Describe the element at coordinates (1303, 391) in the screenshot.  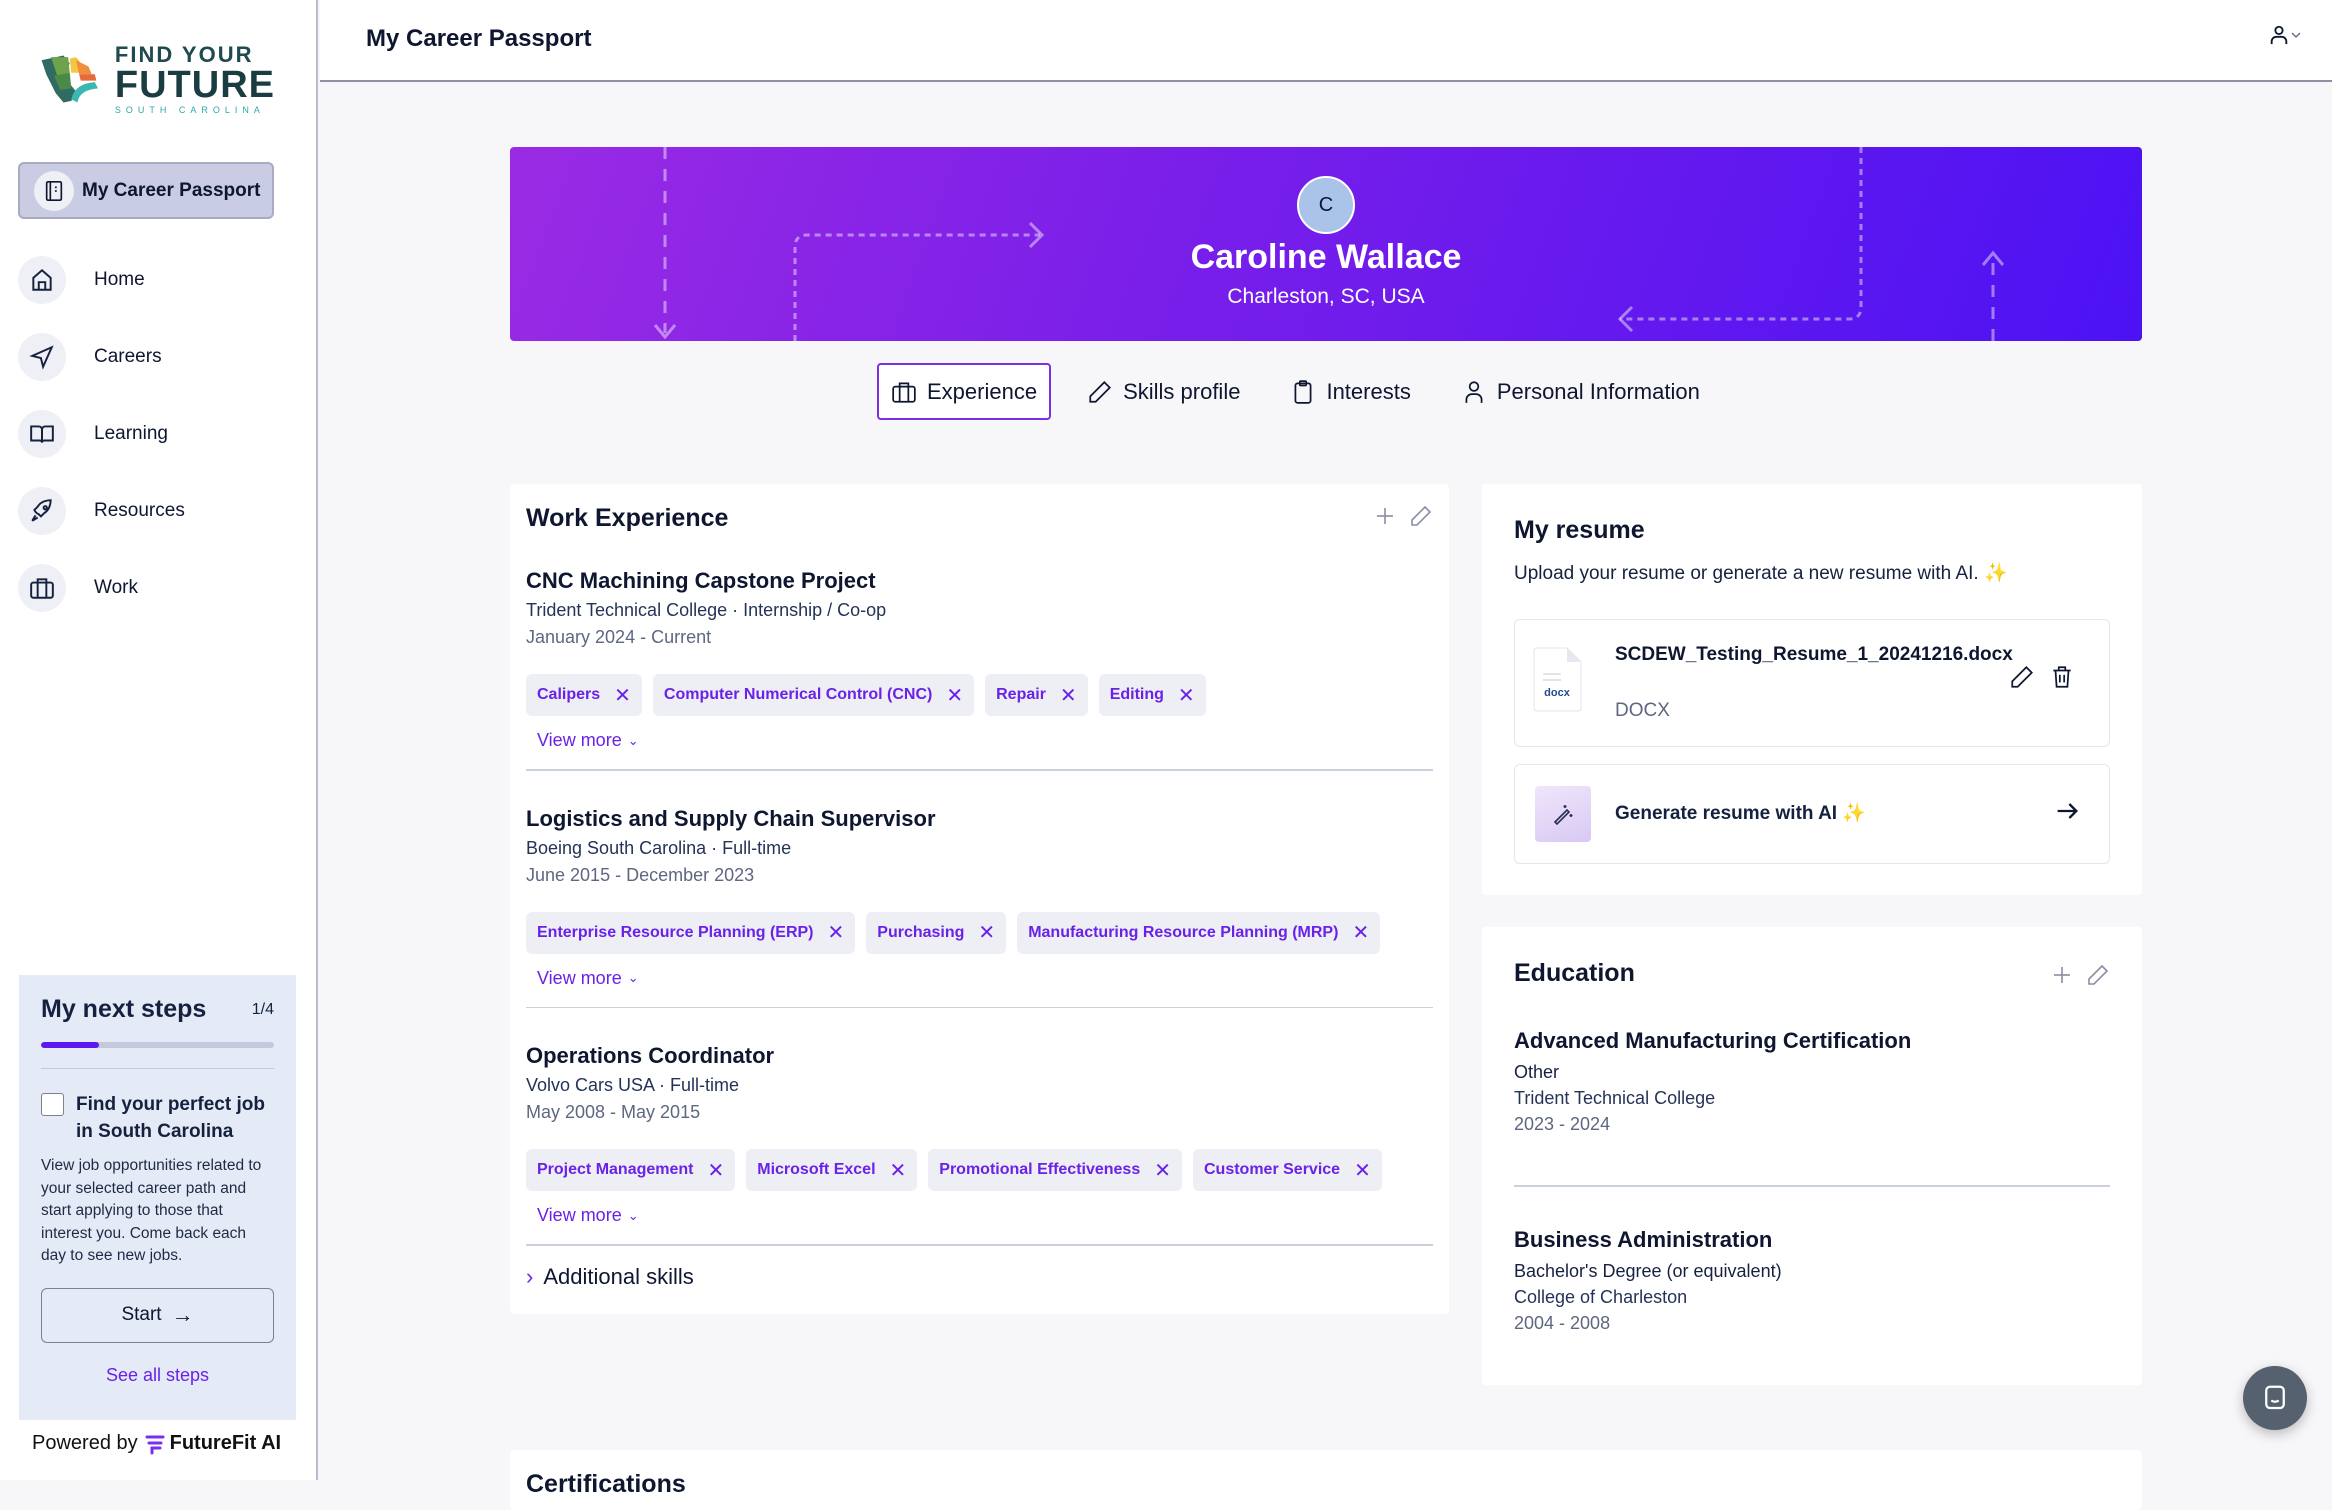
I see `clipboard-icon` at that location.